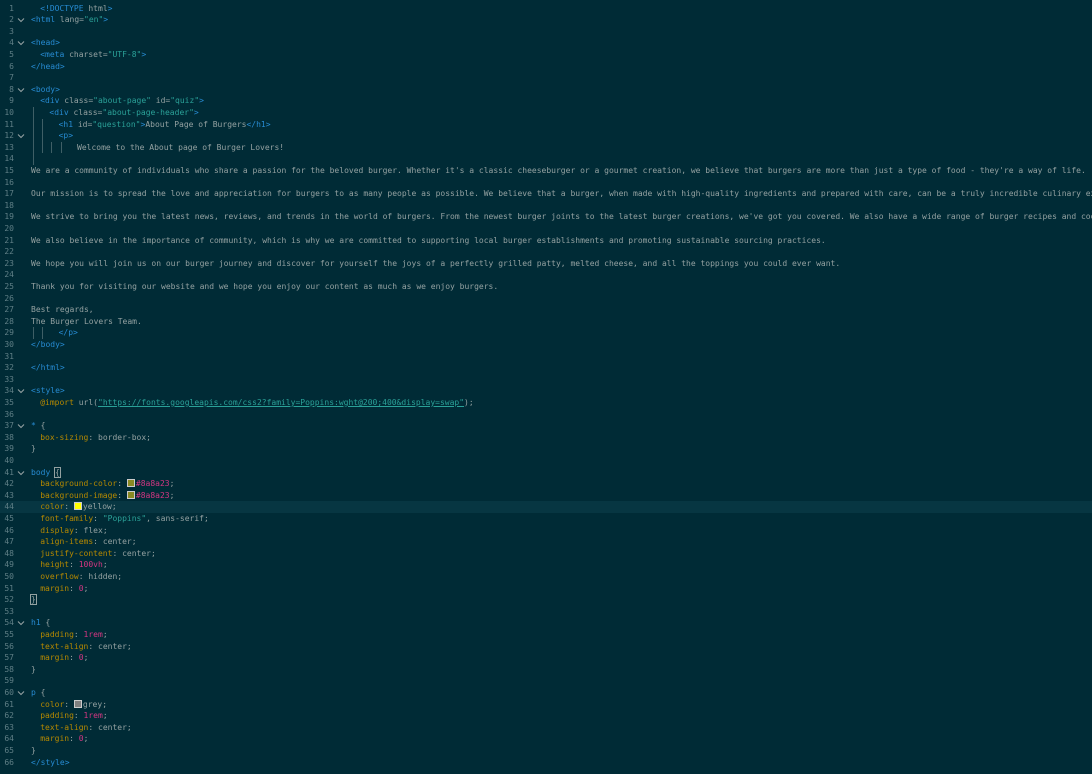 The width and height of the screenshot is (1092, 774). What do you see at coordinates (9, 460) in the screenshot?
I see `line-number: 40` at bounding box center [9, 460].